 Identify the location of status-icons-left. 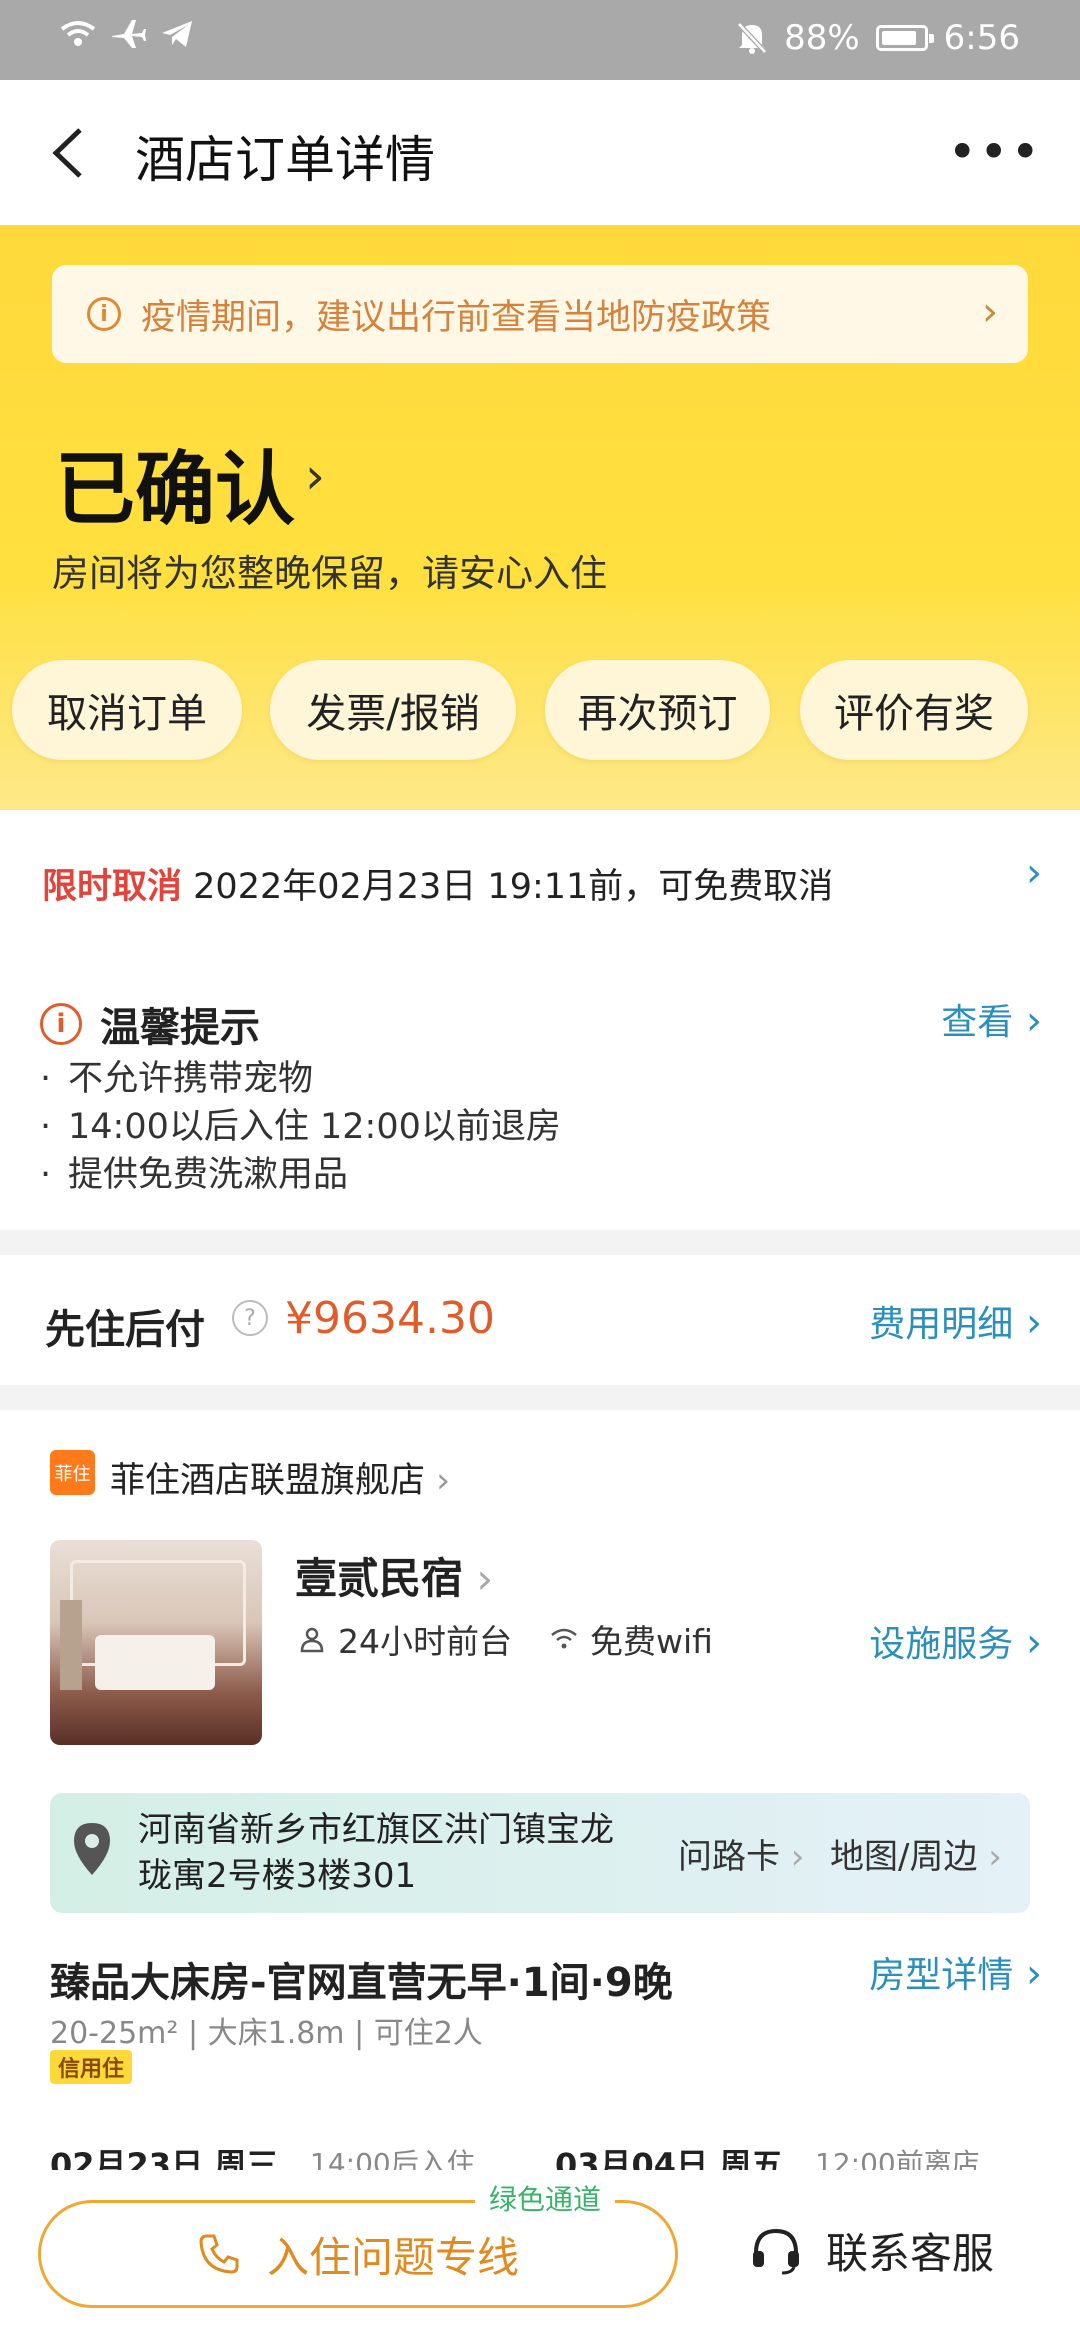
(127, 34).